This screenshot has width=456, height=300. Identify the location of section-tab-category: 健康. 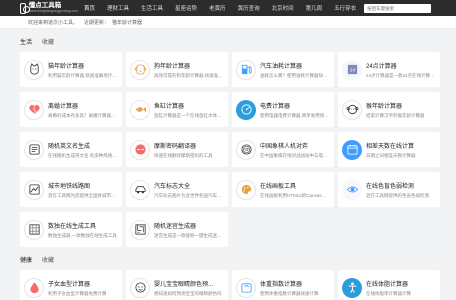
(26, 259).